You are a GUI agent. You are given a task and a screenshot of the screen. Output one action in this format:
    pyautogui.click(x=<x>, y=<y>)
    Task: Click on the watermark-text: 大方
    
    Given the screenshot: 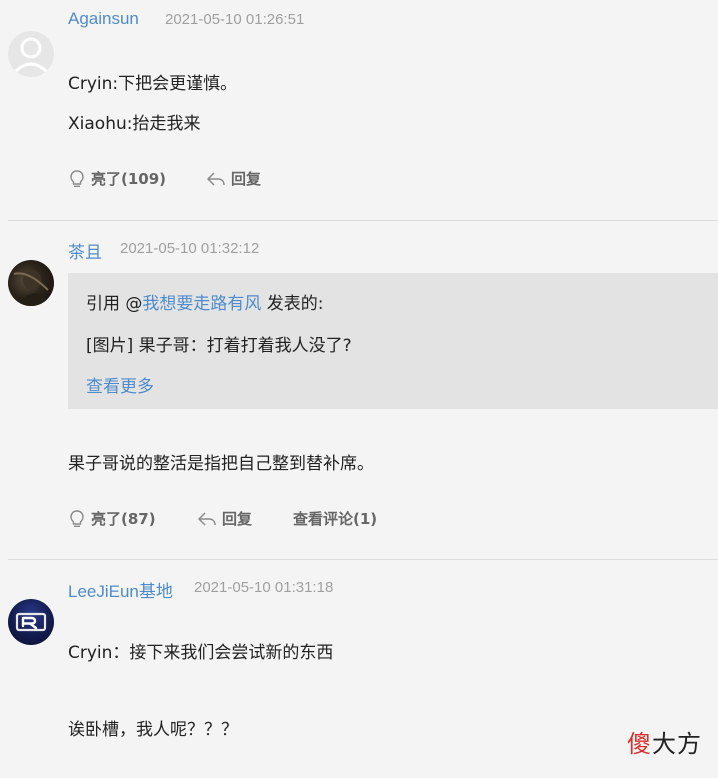 What is the action you would take?
    pyautogui.click(x=677, y=744)
    